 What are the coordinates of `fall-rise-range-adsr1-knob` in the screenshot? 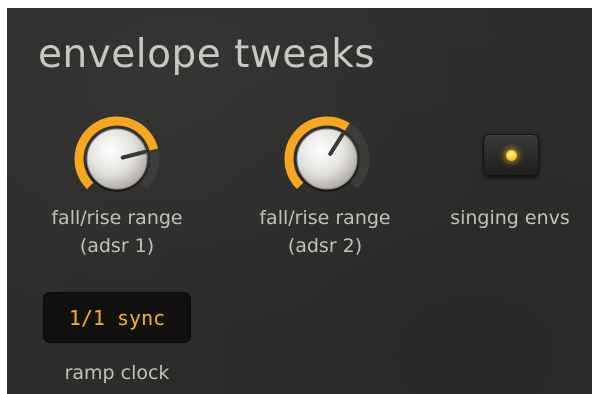 It's located at (117, 159).